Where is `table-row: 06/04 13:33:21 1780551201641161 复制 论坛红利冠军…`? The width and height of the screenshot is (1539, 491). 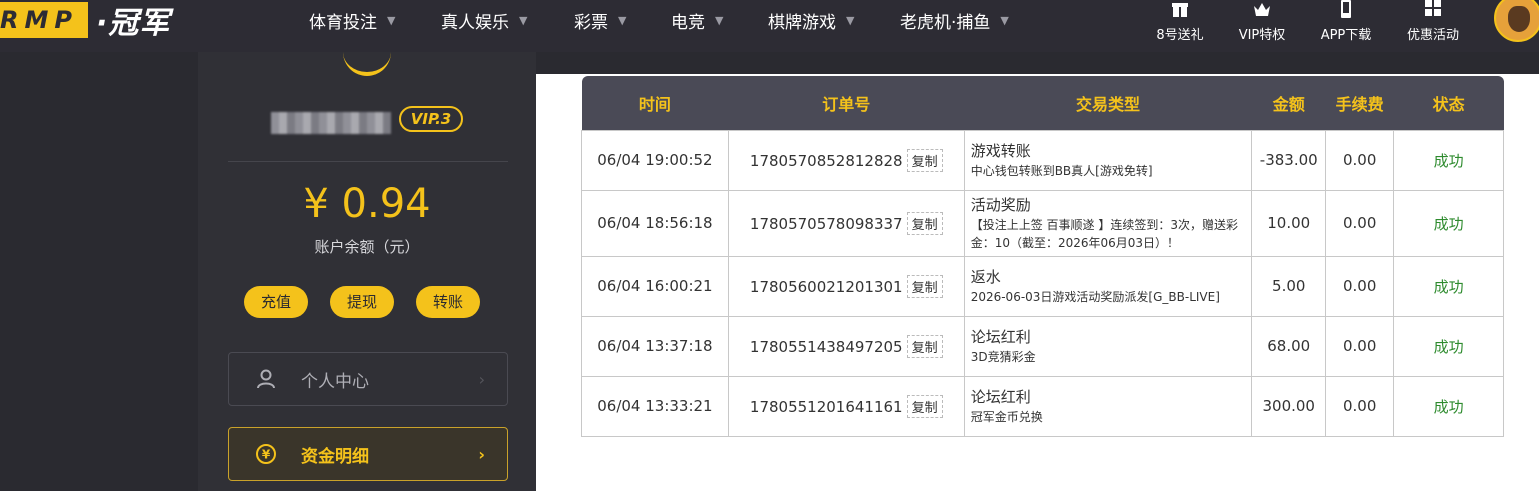
table-row: 06/04 13:33:21 1780551201641161 复制 论坛红利冠军… is located at coordinates (1042, 406).